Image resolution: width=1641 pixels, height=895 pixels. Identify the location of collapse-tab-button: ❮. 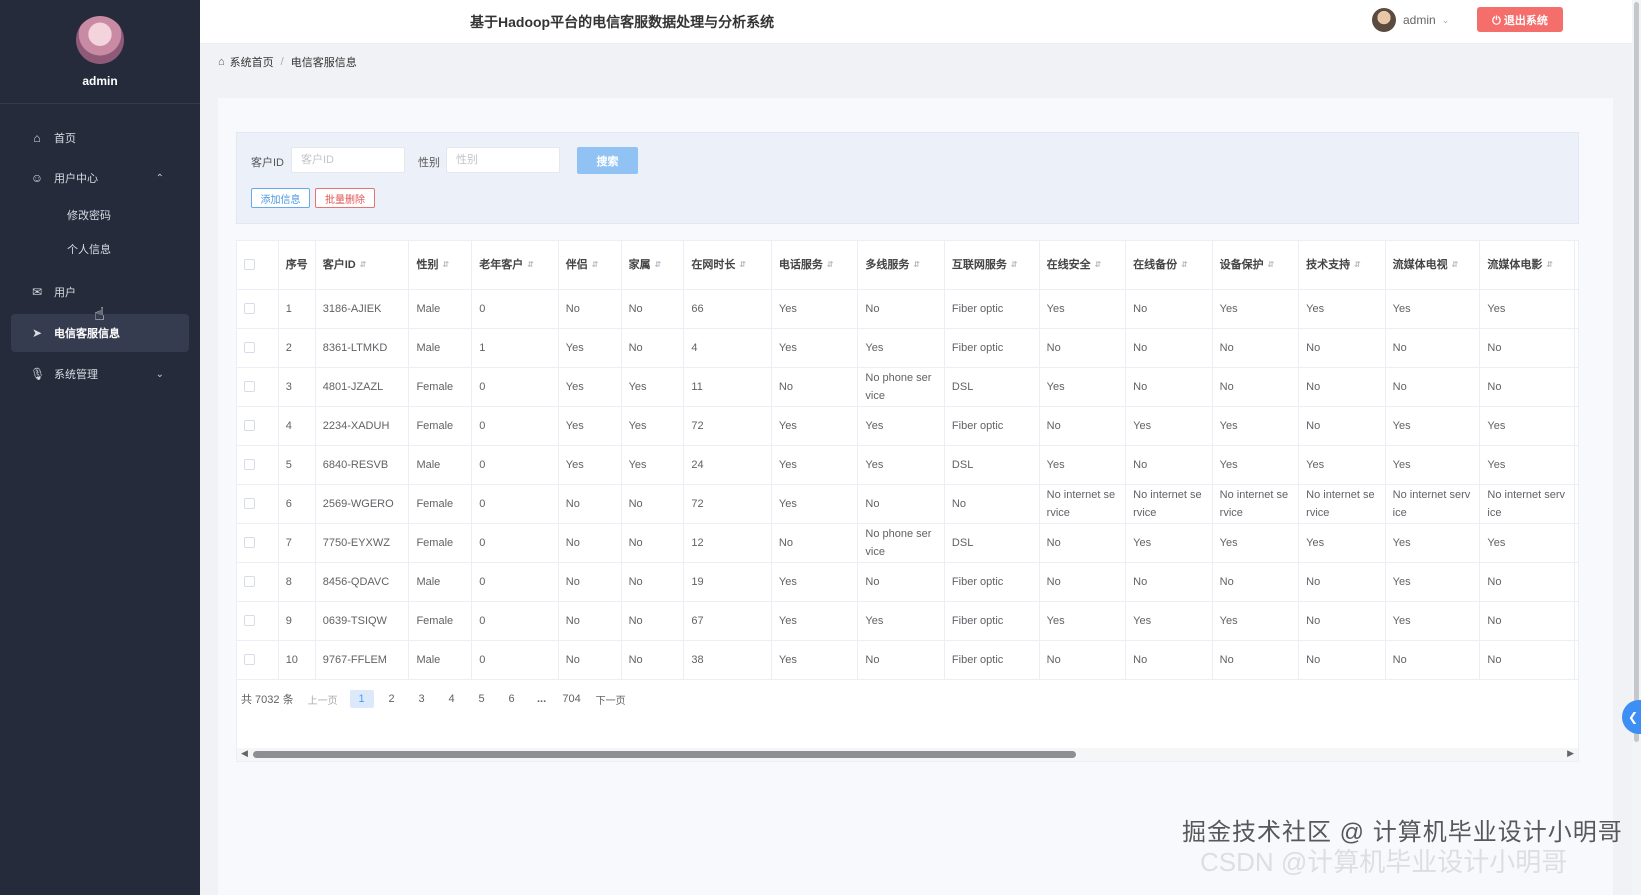
(1631, 717).